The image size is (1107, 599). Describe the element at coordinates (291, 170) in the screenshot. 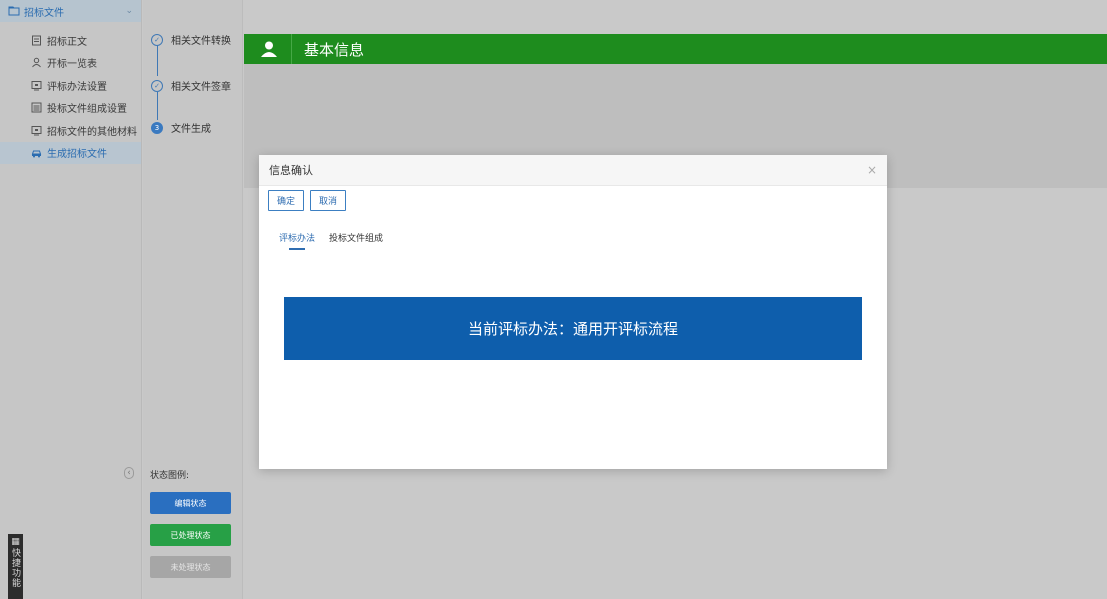

I see `dialog-title: 信息确认` at that location.